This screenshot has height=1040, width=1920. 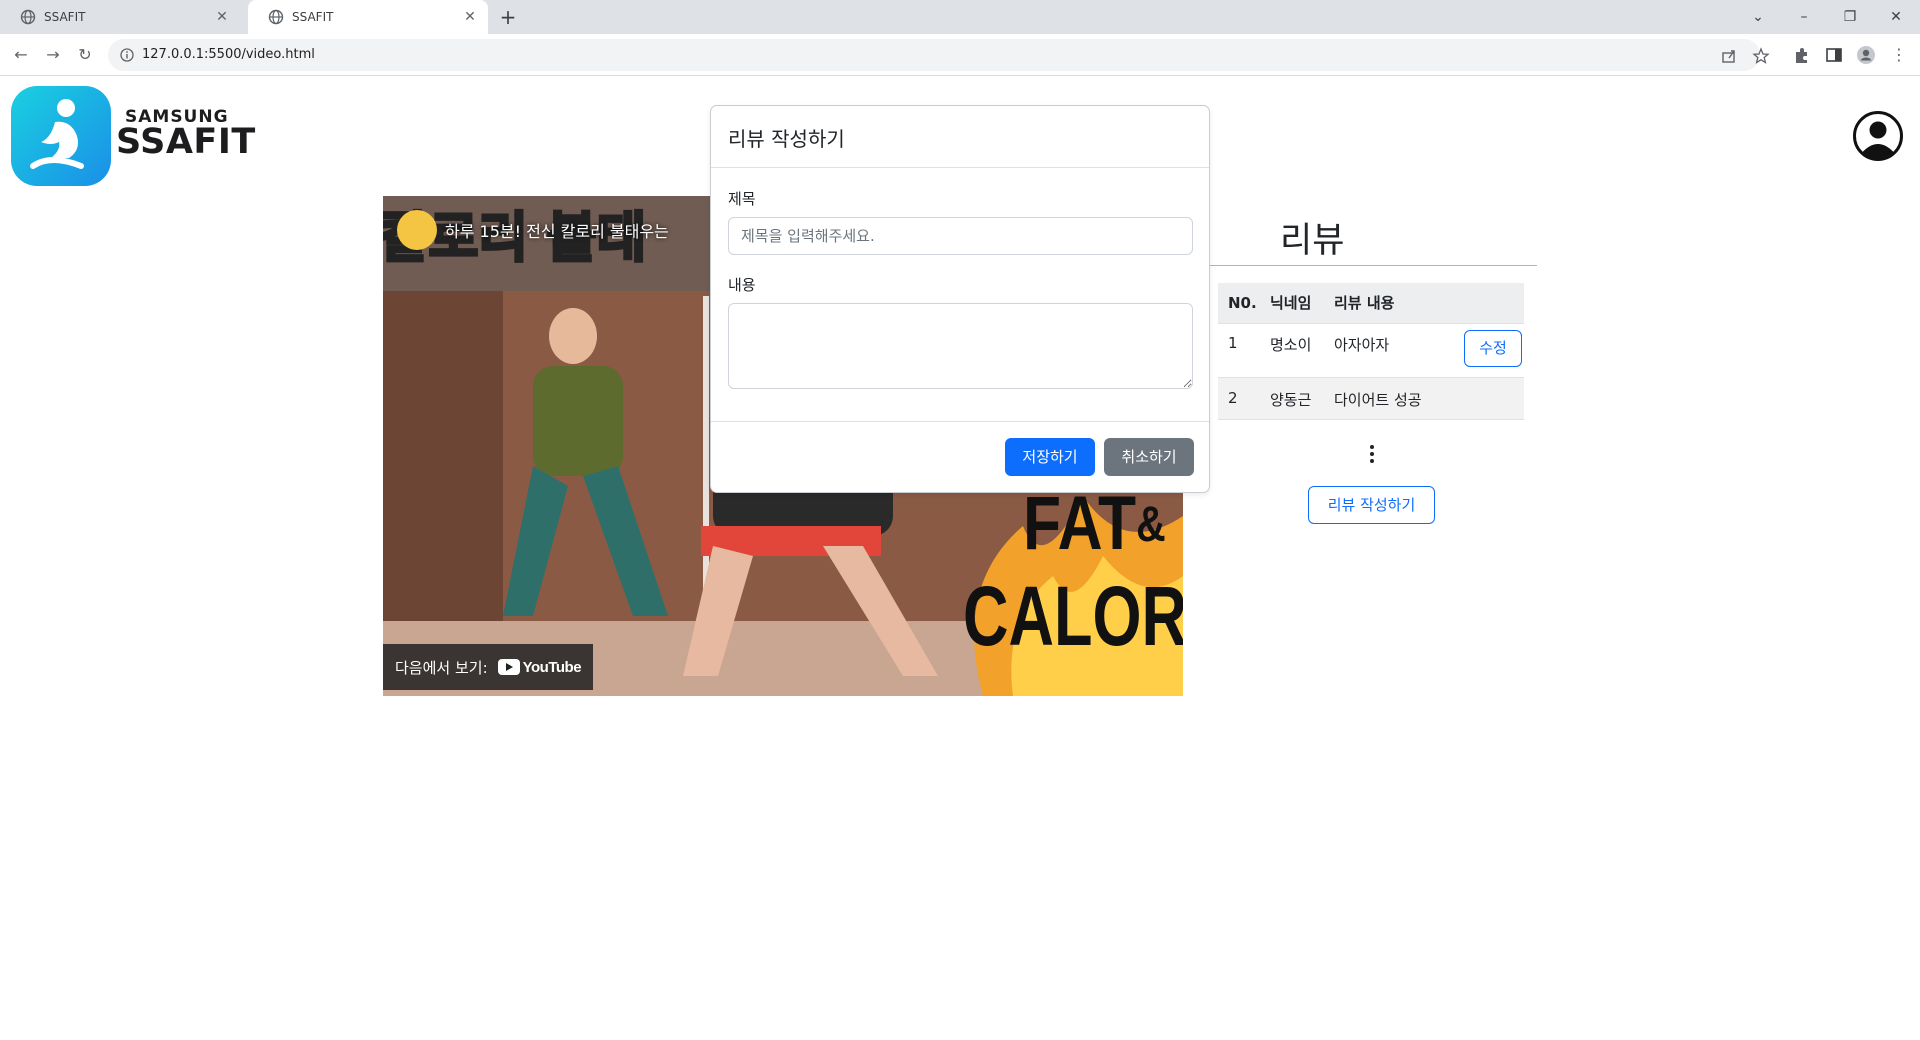 What do you see at coordinates (1424, 398) in the screenshot?
I see `review-content: 다이어트 성공` at bounding box center [1424, 398].